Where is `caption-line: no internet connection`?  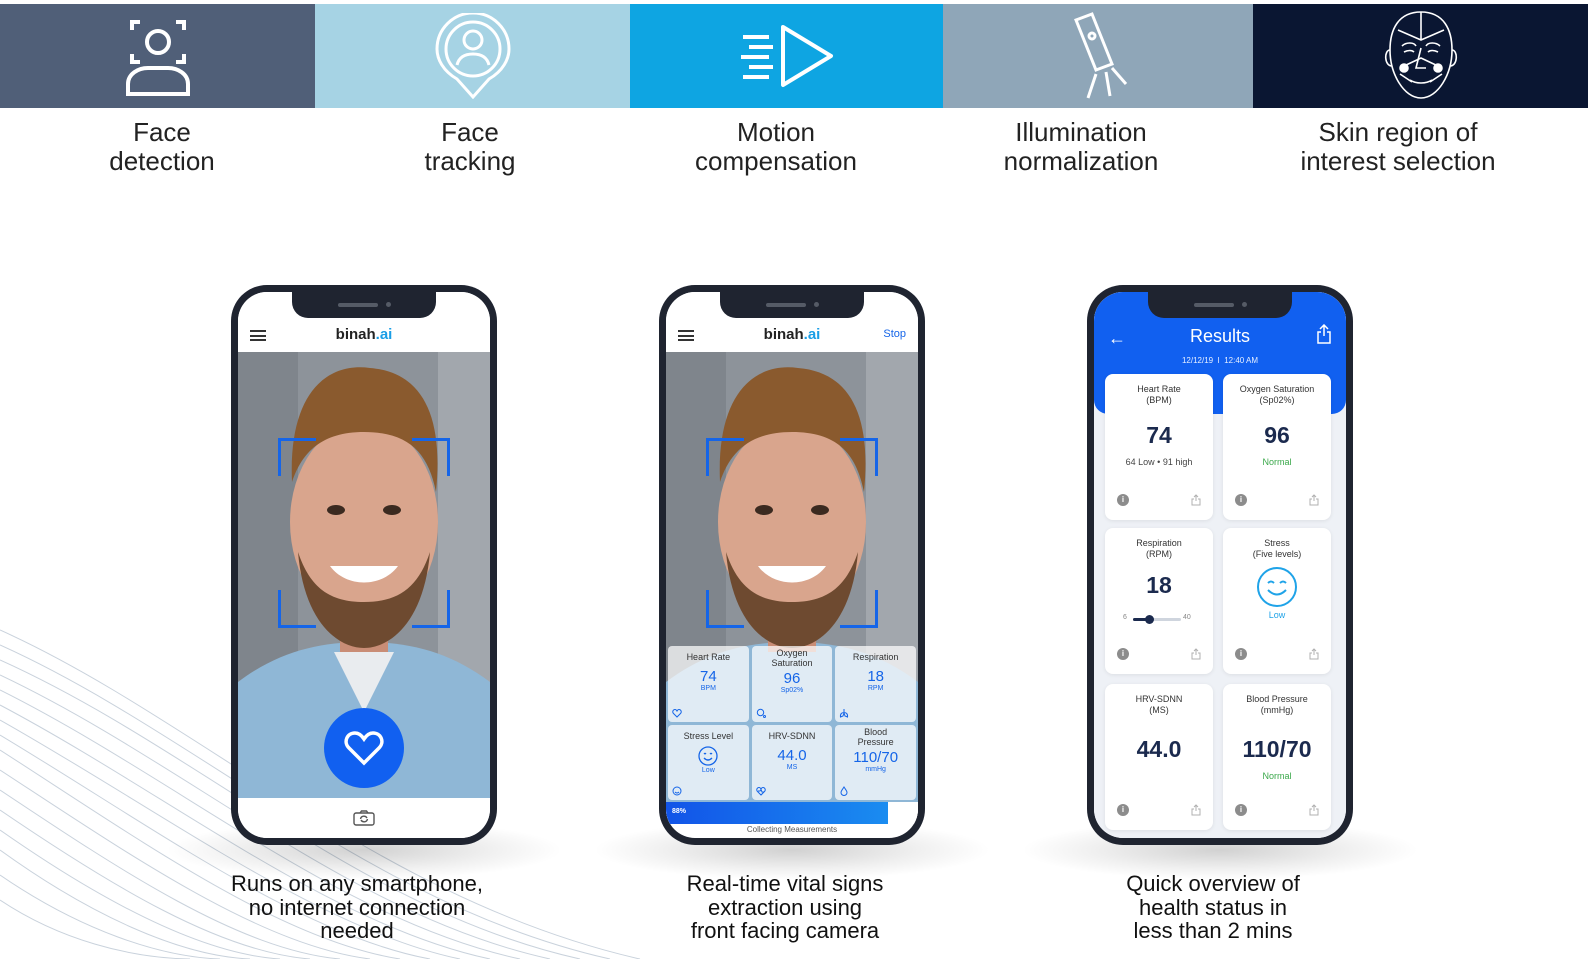
caption-line: no internet connection is located at coordinates (357, 907).